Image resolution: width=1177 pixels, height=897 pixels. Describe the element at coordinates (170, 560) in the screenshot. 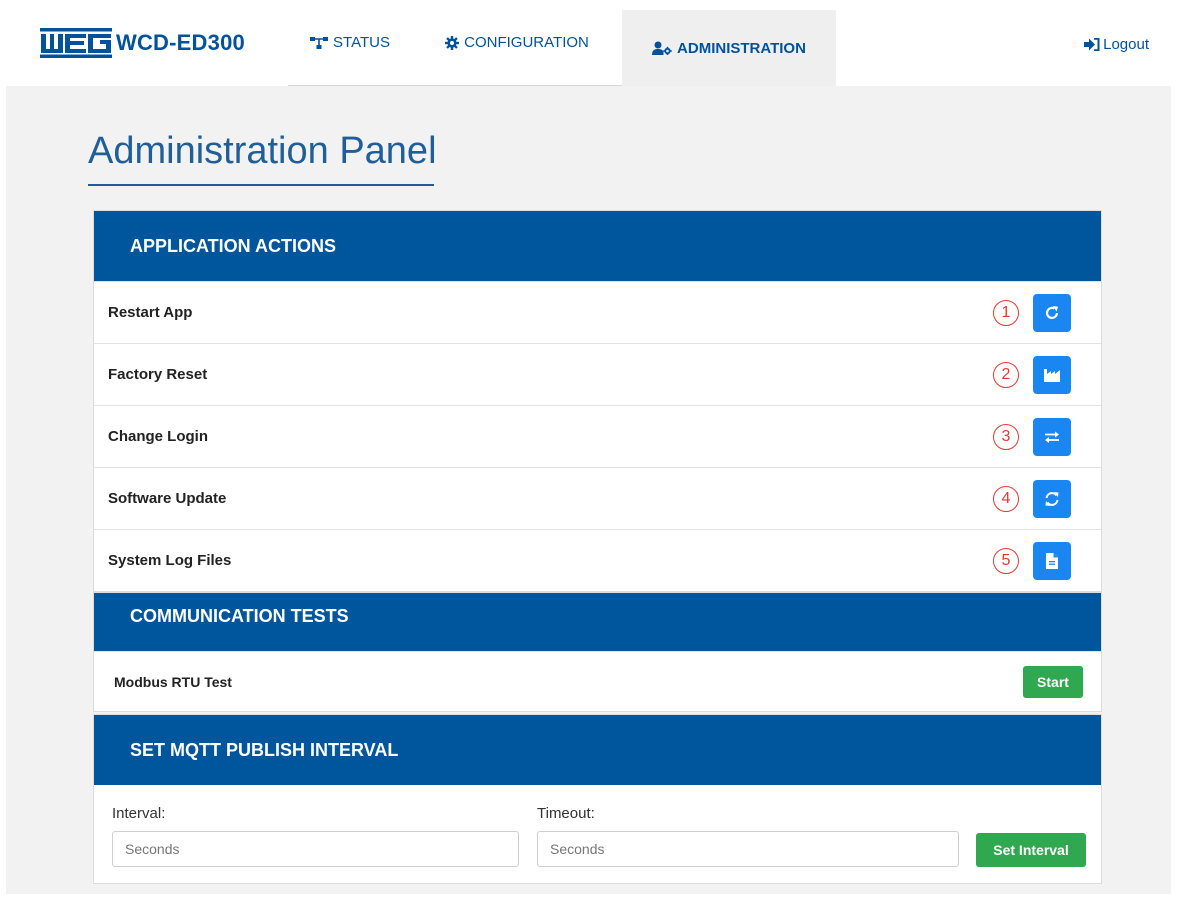

I see `system-log-files-label: System Log Files` at that location.